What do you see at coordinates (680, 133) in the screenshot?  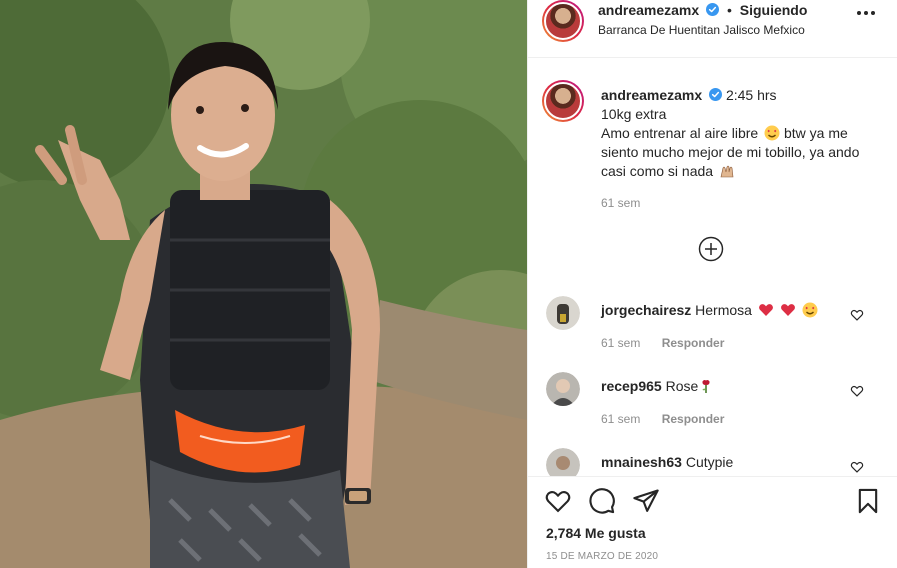 I see `caption-line-2: Amo entrenar al aire libre` at bounding box center [680, 133].